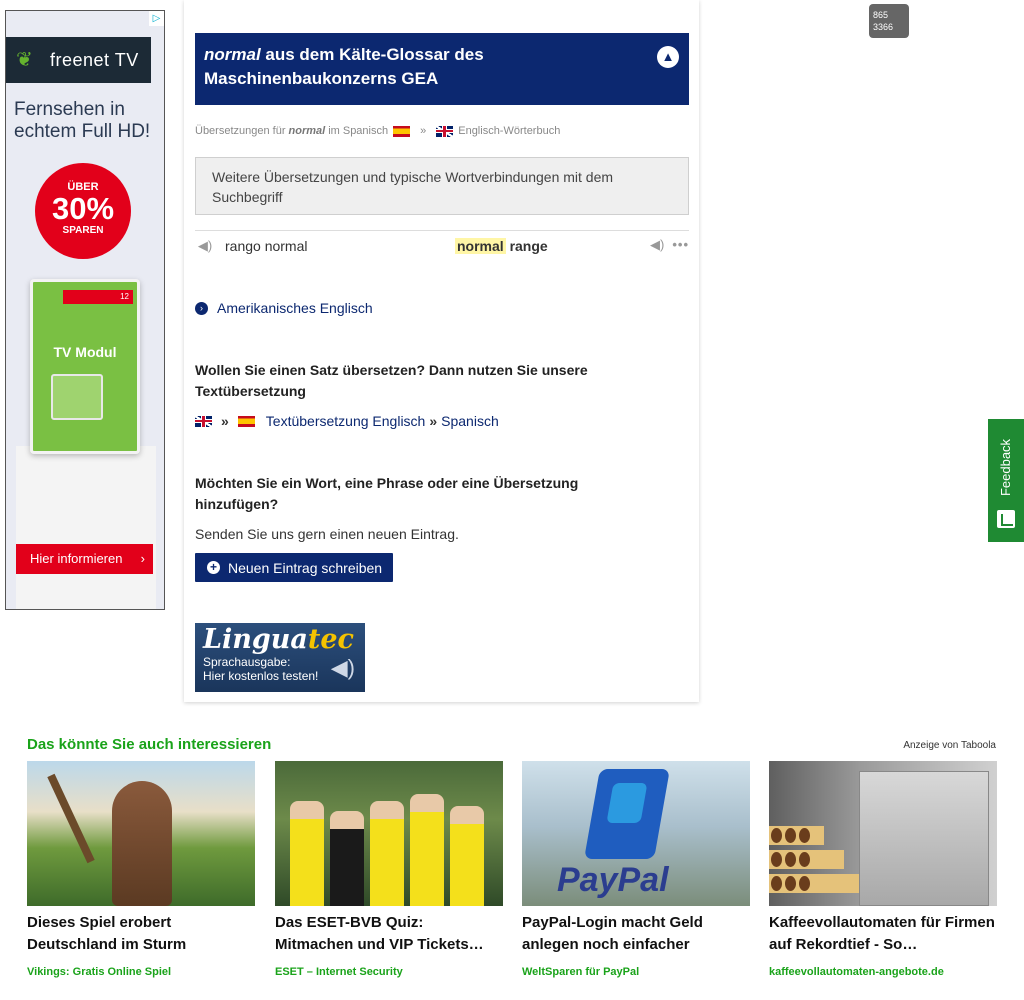 This screenshot has width=1024, height=1000. I want to click on card-source: WeltSparen für PayPal, so click(581, 972).